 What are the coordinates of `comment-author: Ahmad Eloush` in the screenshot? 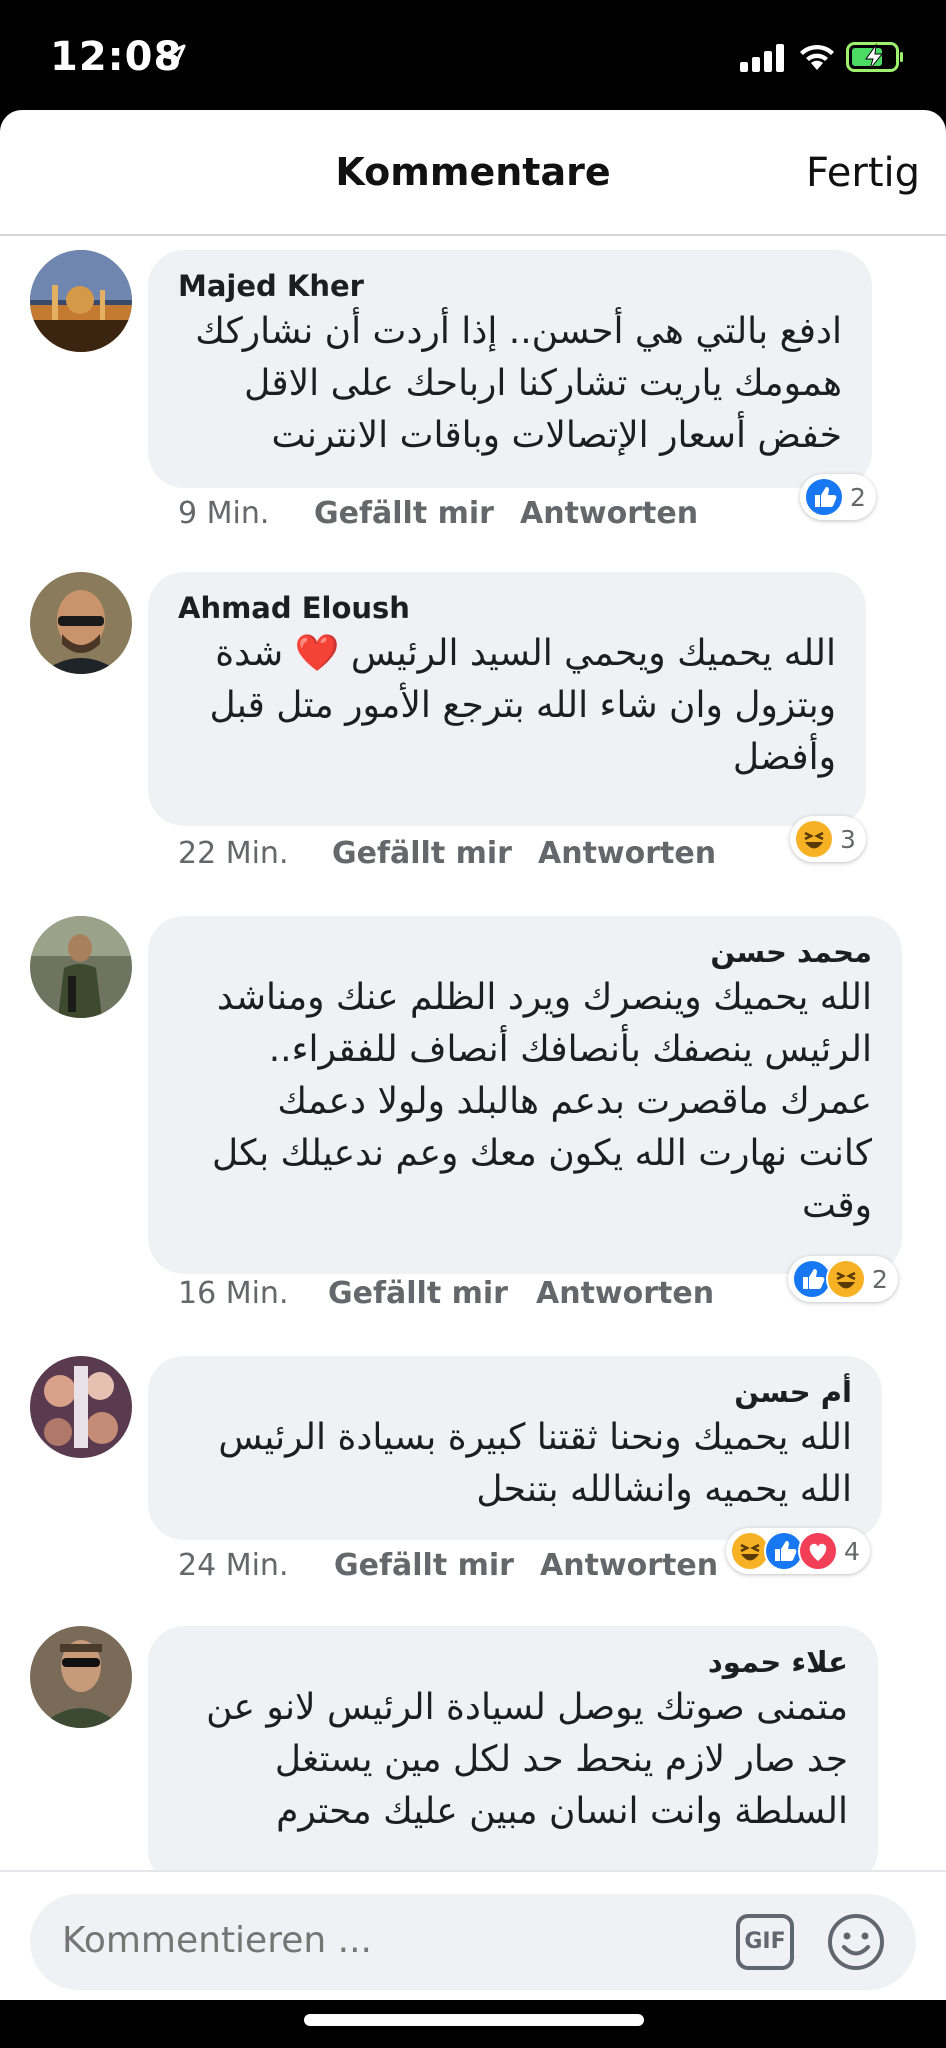 It's located at (507, 608).